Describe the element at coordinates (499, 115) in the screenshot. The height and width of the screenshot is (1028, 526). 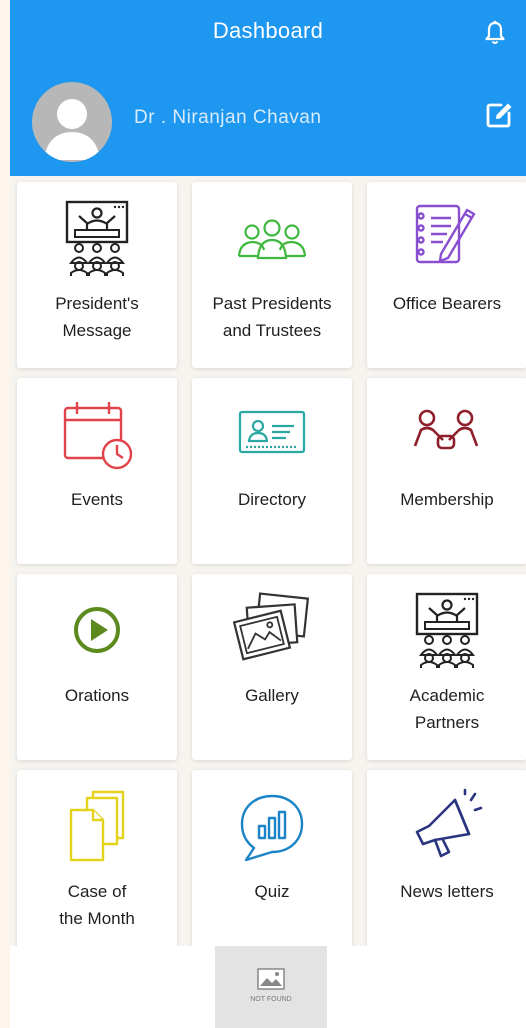
I see `edit-profile-icon` at that location.